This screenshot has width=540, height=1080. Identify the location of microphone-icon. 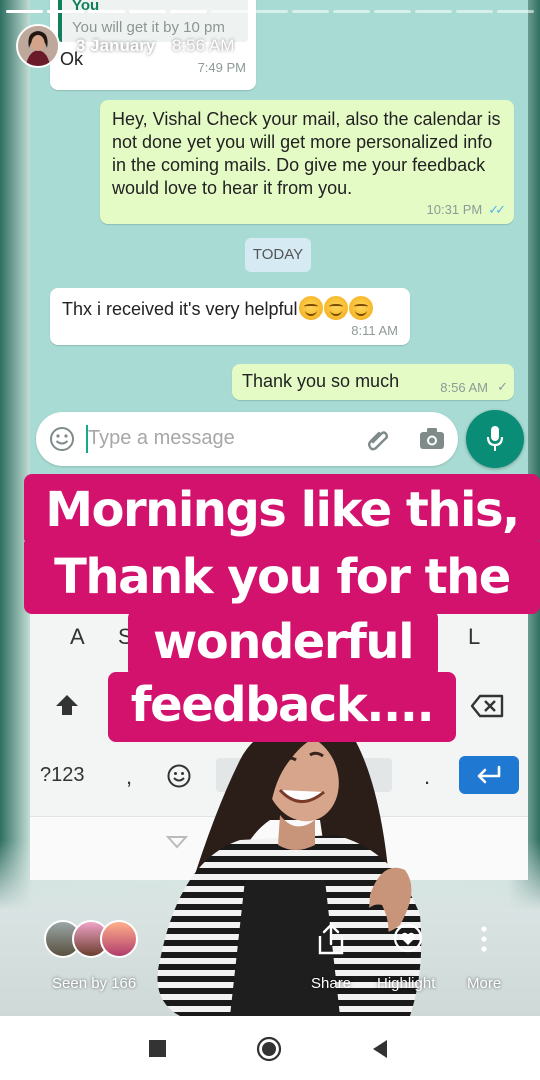
(495, 438).